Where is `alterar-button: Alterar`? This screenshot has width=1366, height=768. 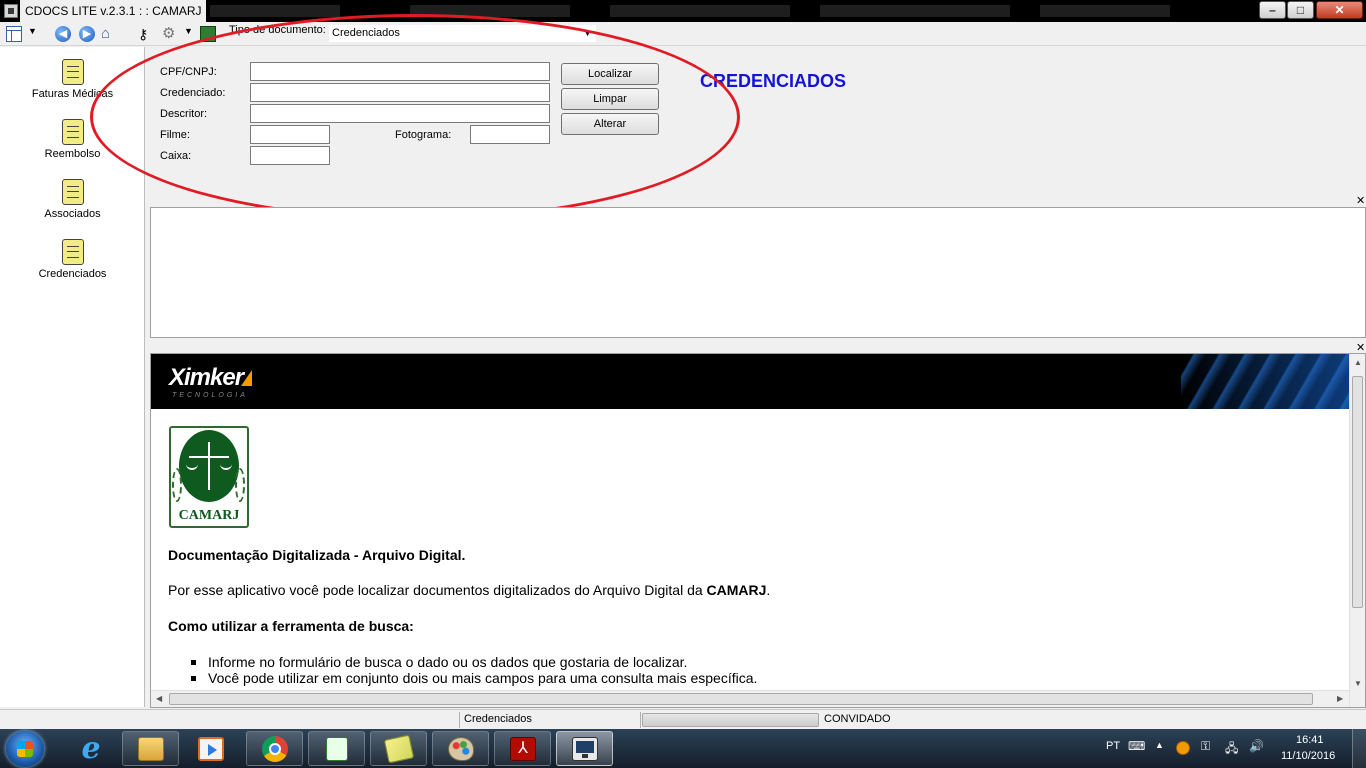 alterar-button: Alterar is located at coordinates (610, 124).